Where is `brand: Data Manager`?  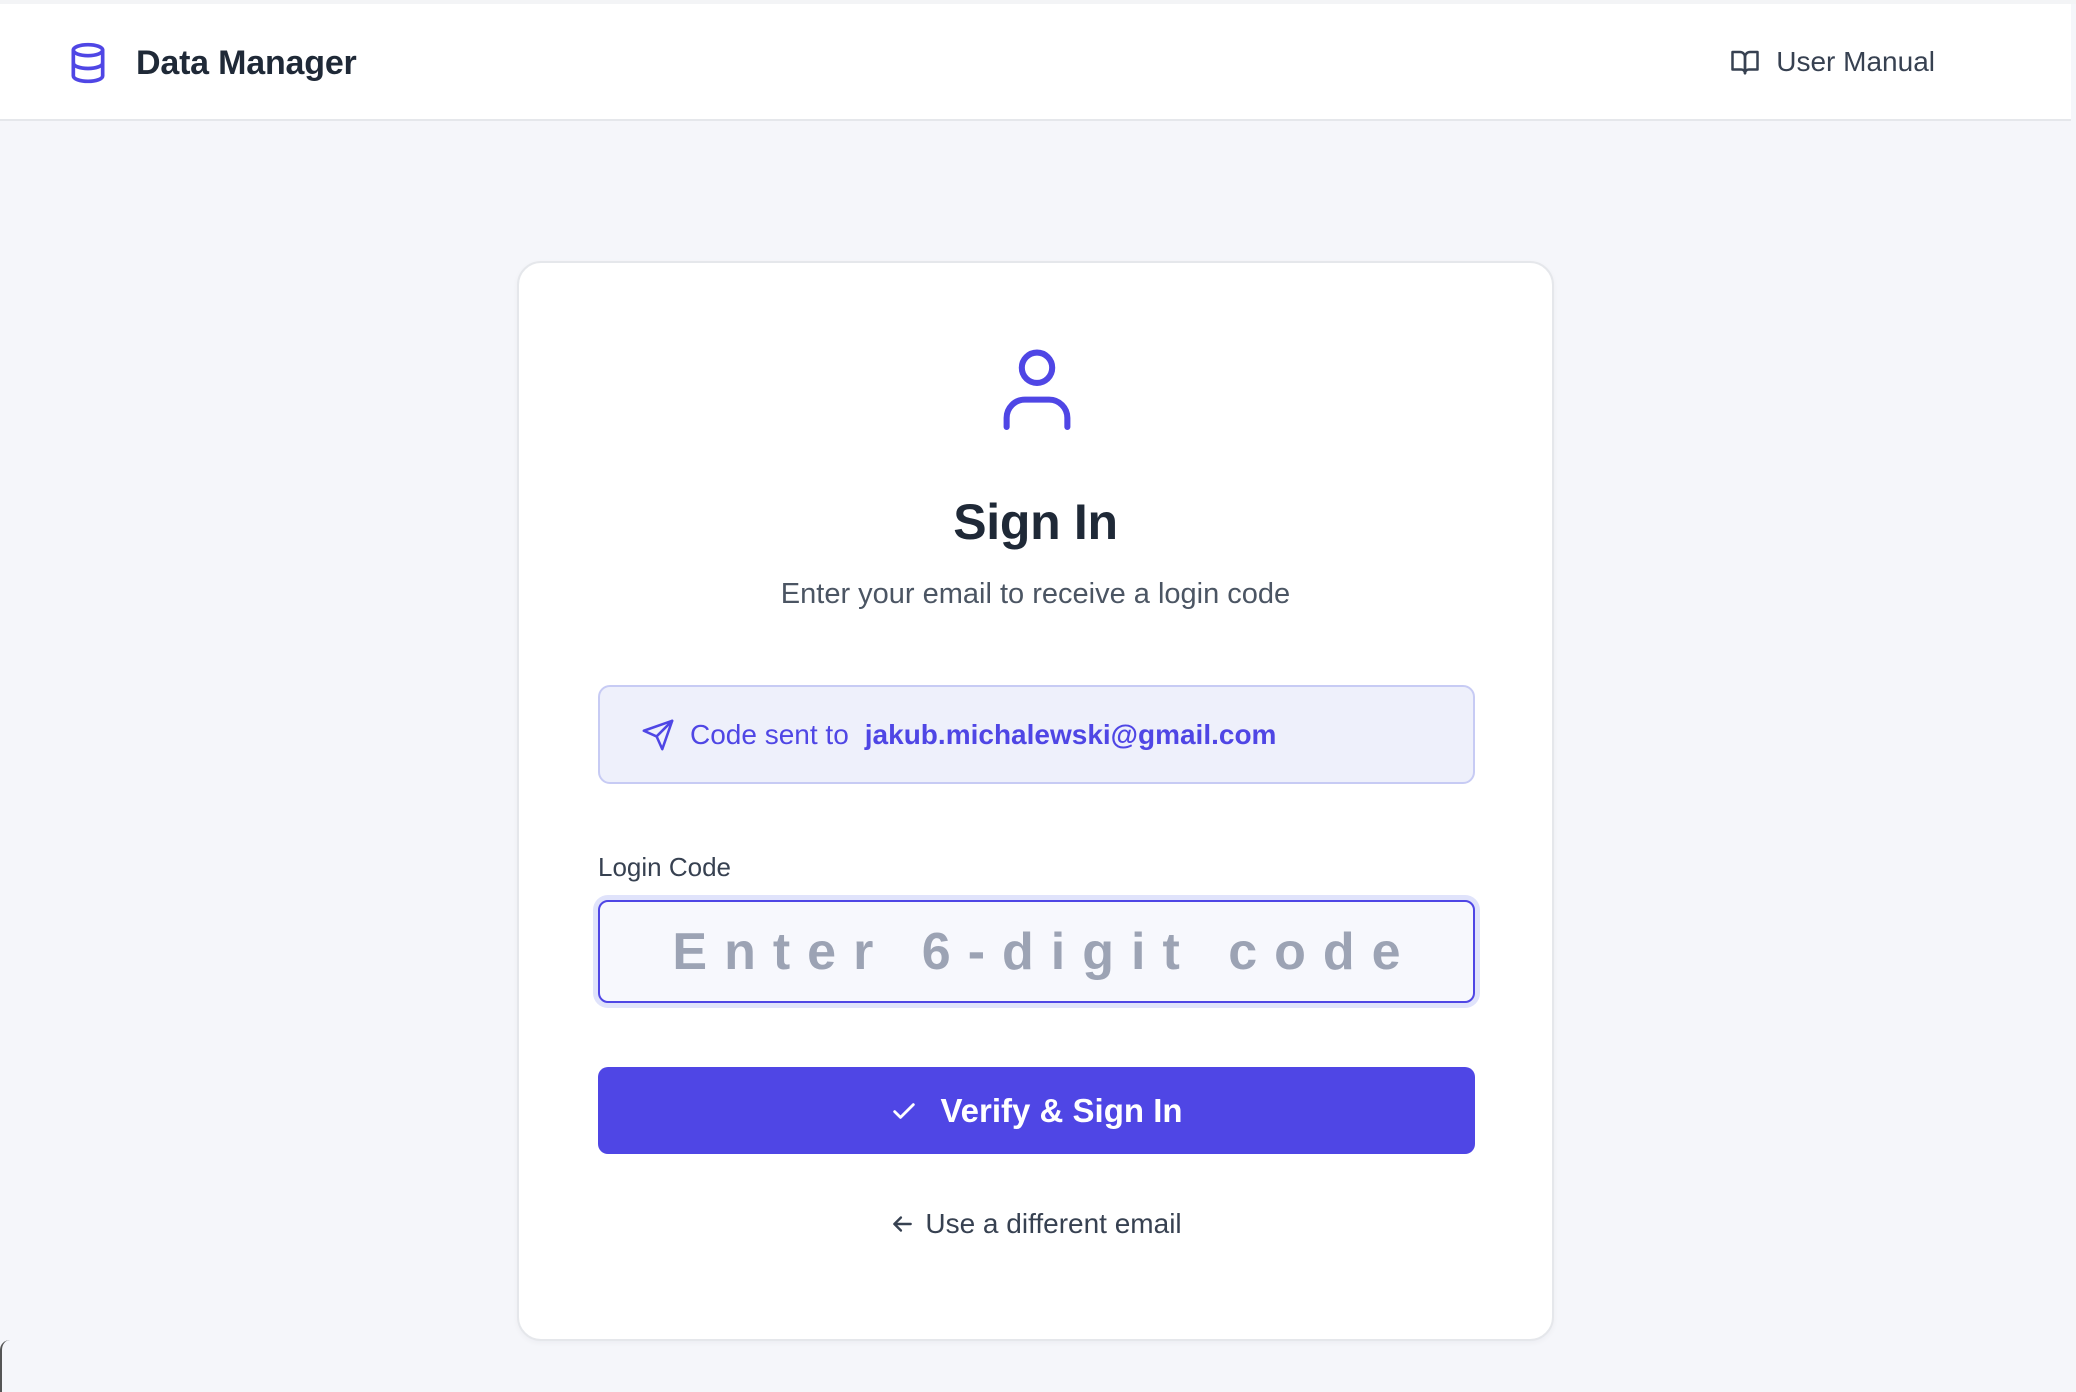 brand: Data Manager is located at coordinates (211, 63).